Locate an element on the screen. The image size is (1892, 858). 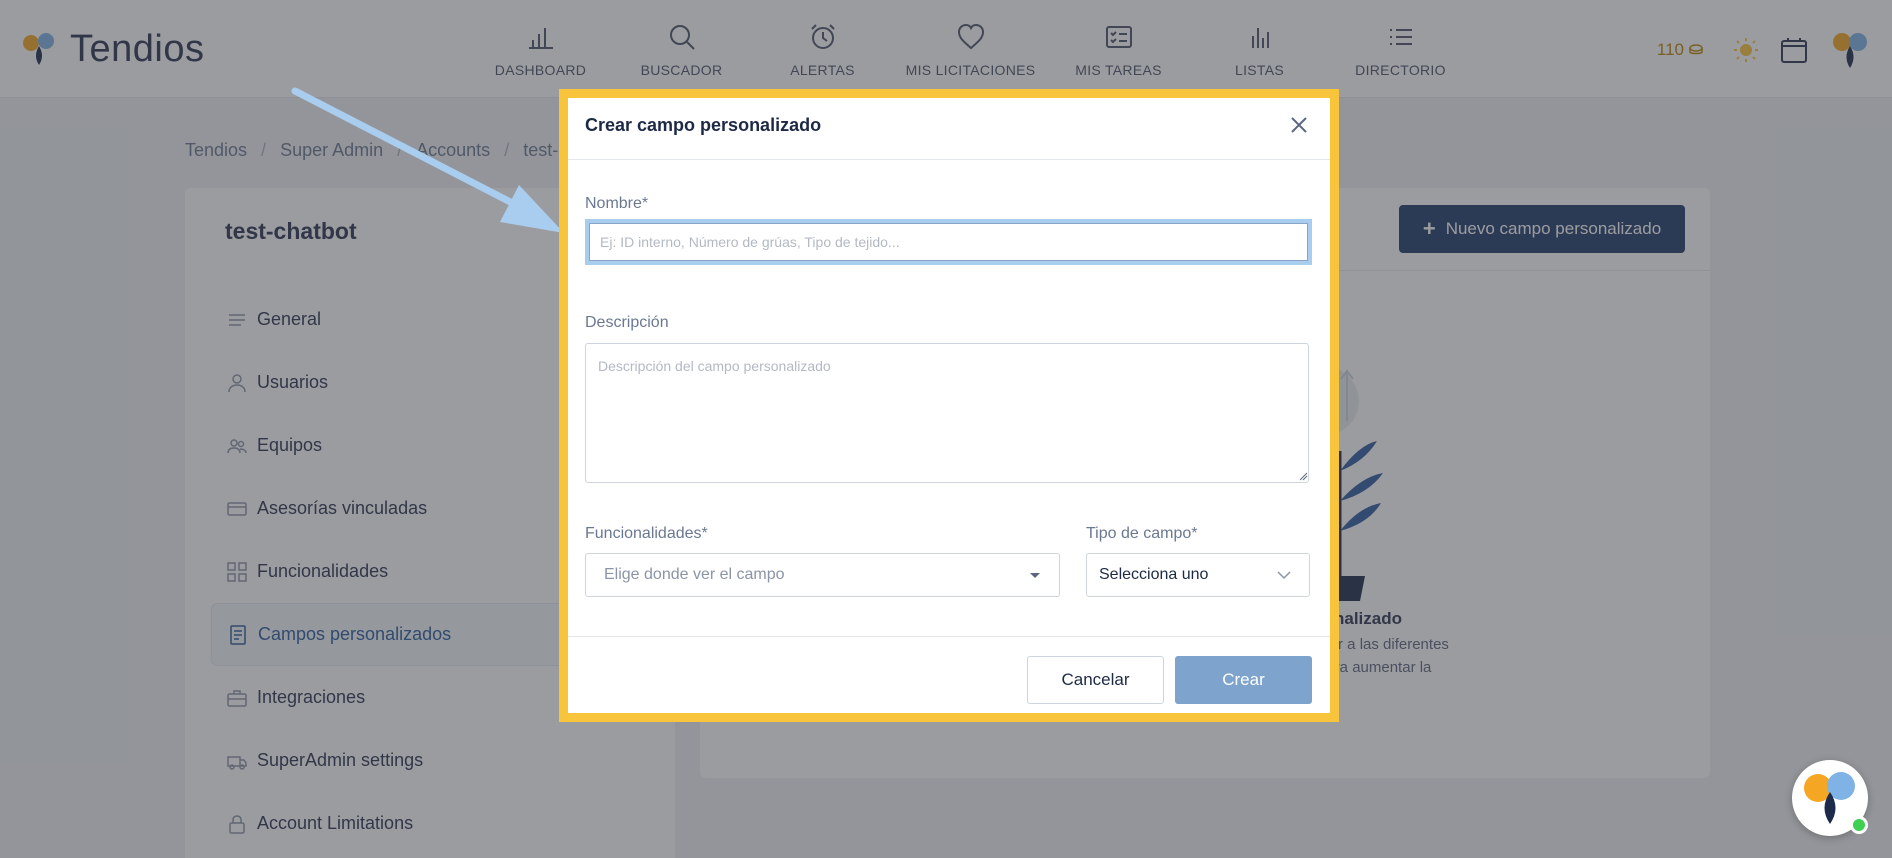
create-button: Crear is located at coordinates (1243, 680).